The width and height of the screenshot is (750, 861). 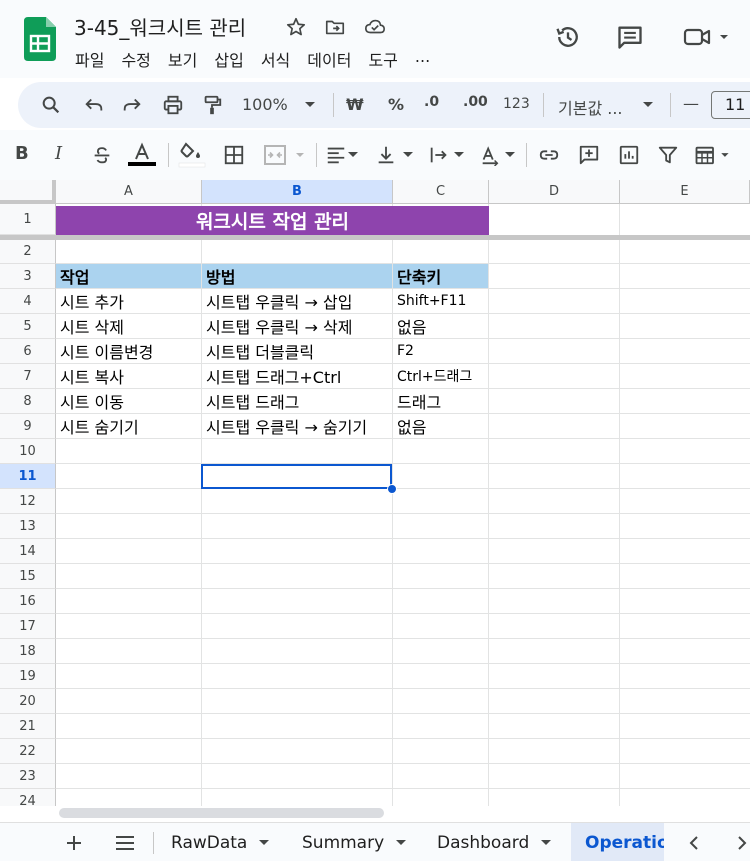 I want to click on row-header: 11, so click(x=28, y=476).